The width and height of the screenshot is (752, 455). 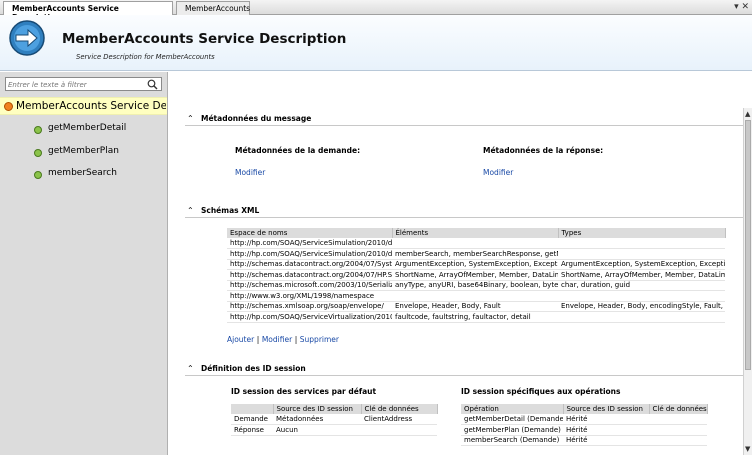 What do you see at coordinates (464, 120) in the screenshot?
I see `section-message-metadata: ⌃ Métadonnées du message` at bounding box center [464, 120].